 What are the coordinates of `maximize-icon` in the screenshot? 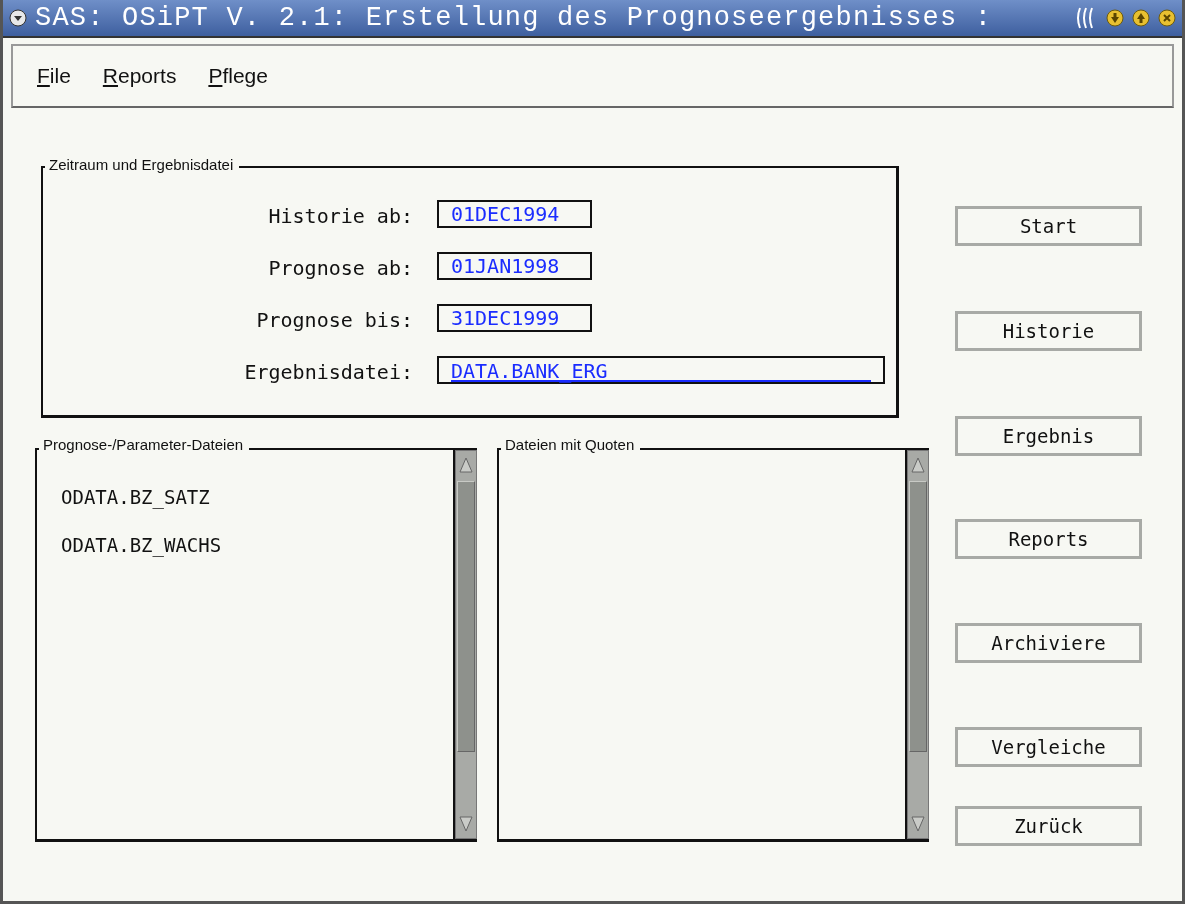 It's located at (1141, 18).